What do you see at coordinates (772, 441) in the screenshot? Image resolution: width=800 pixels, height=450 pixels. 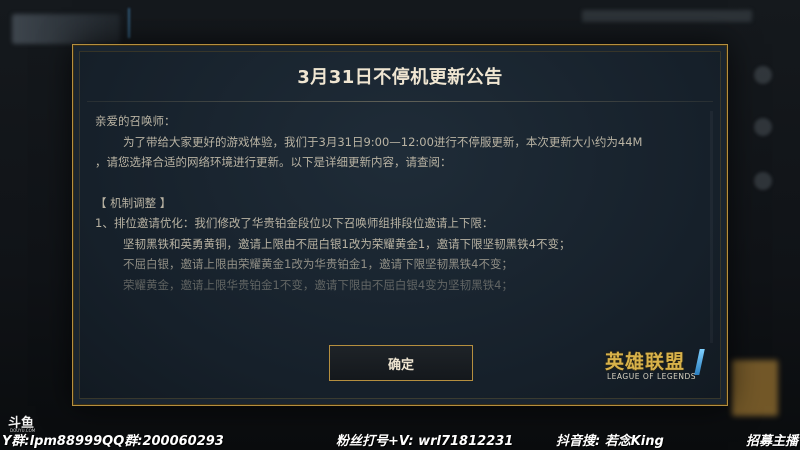 I see `ticker-recruit-text: 招募主播` at bounding box center [772, 441].